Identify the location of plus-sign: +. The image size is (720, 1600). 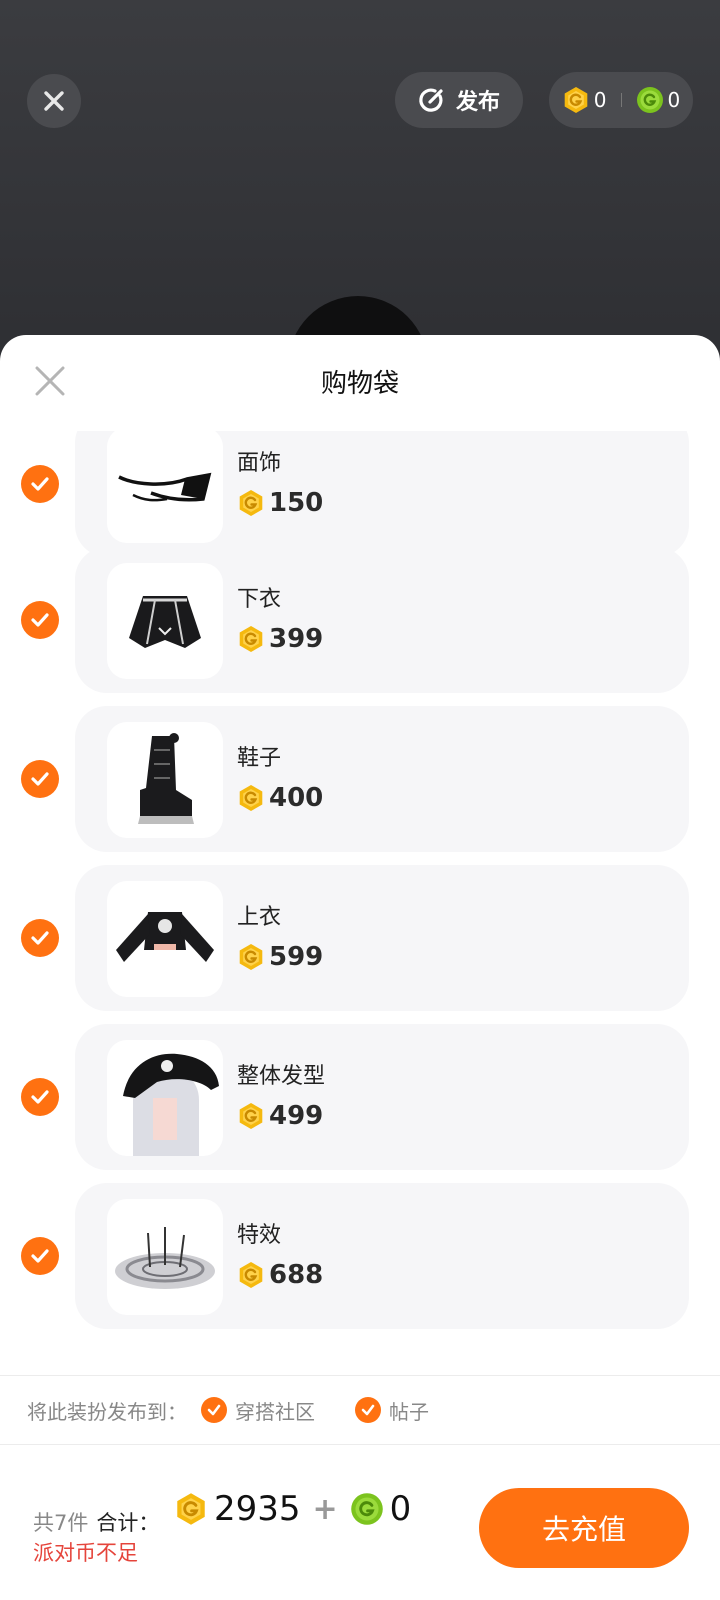
(325, 1509).